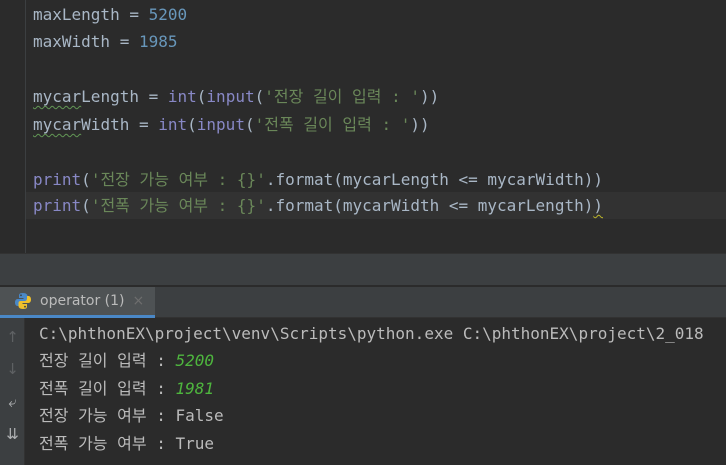 This screenshot has height=465, width=726. Describe the element at coordinates (598, 205) in the screenshot. I see `code-token: )` at that location.